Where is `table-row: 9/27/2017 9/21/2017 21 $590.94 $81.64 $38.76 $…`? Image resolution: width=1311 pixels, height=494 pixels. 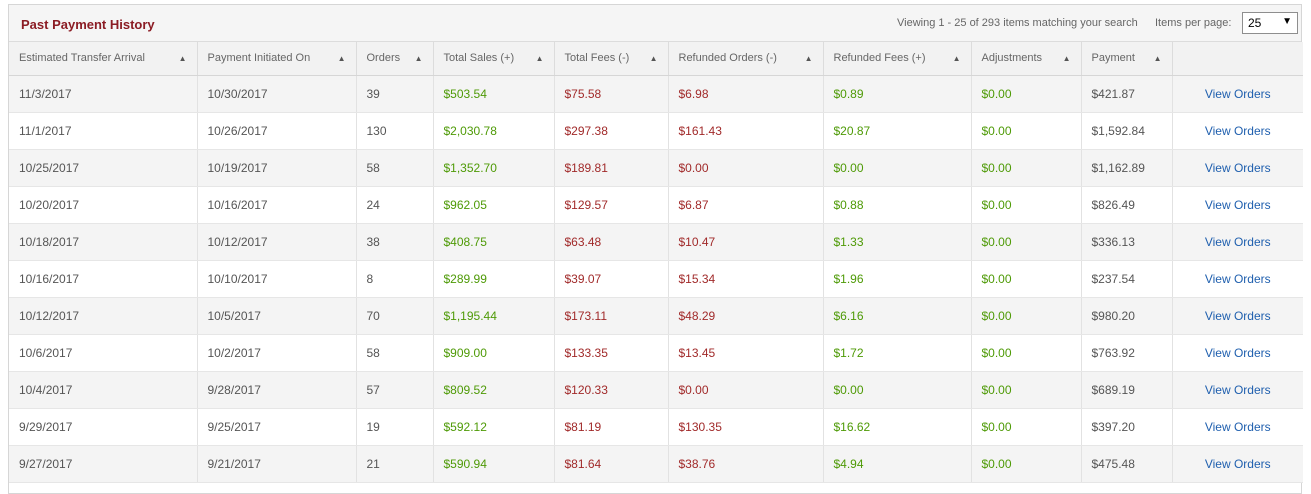 table-row: 9/27/2017 9/21/2017 21 $590.94 $81.64 $38.76 $… is located at coordinates (656, 464).